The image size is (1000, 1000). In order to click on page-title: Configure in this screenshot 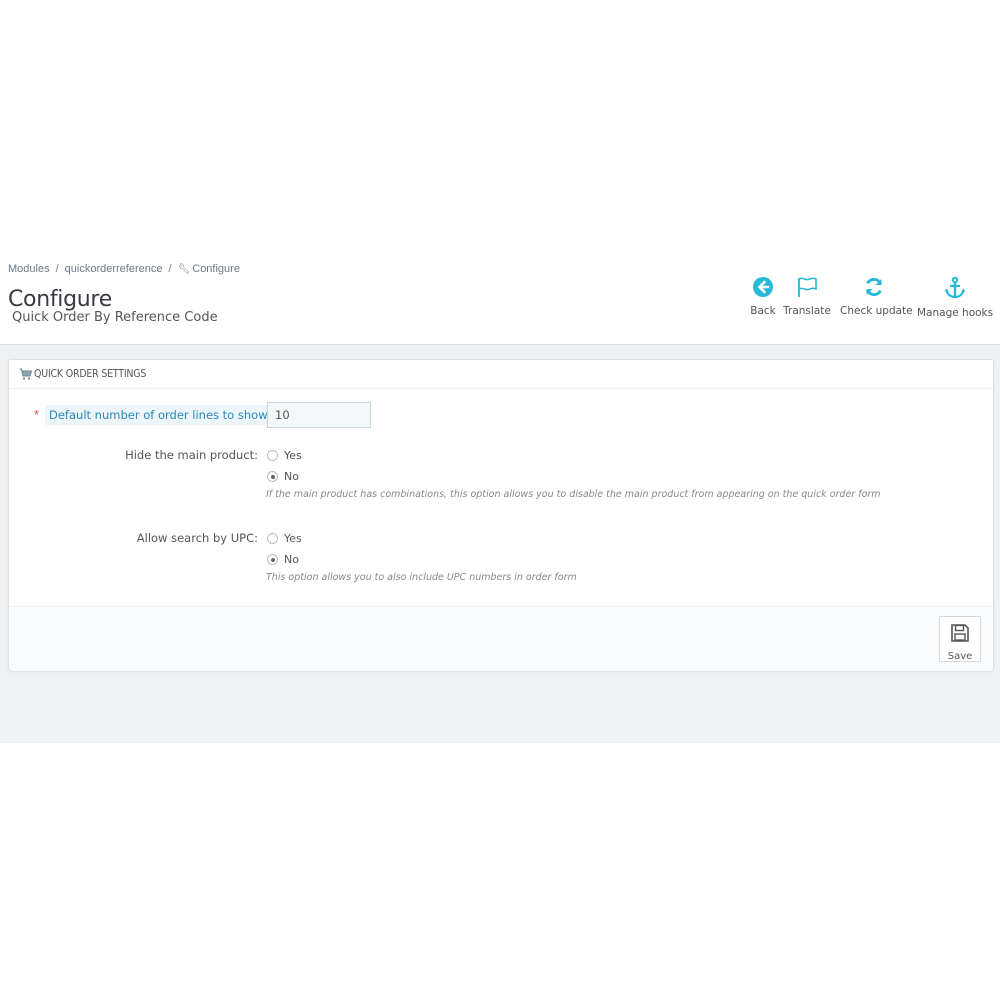, I will do `click(60, 299)`.